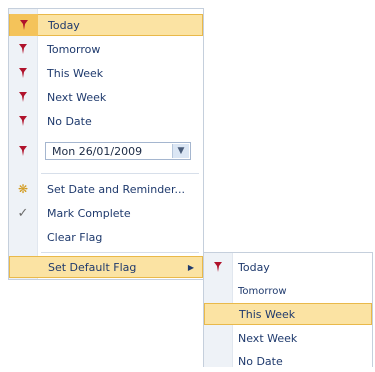  I want to click on menu-item-no-date: No Date, so click(106, 121).